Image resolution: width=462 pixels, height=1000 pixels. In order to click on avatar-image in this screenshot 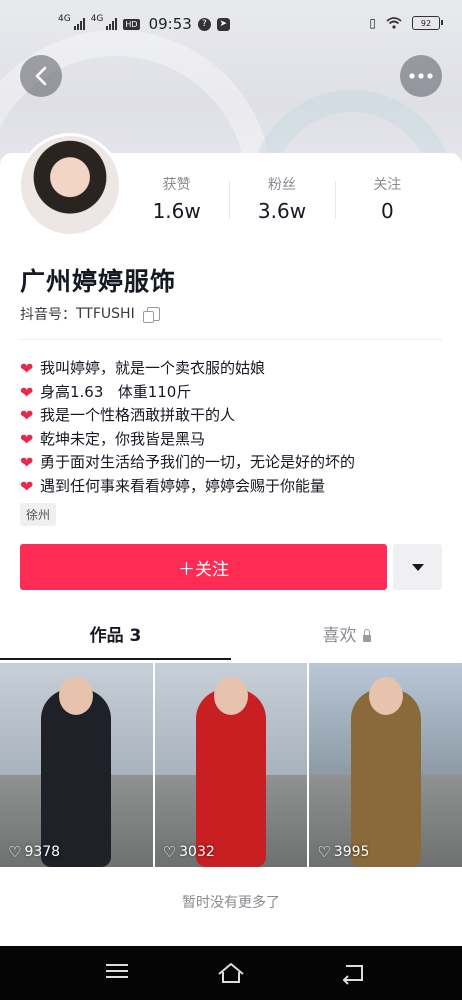, I will do `click(70, 185)`.